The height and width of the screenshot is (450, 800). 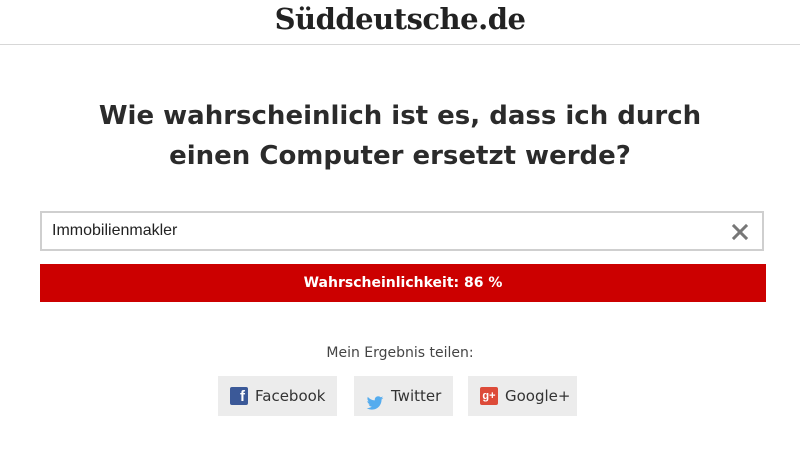 I want to click on google-plus-share-label: Google+, so click(x=538, y=396).